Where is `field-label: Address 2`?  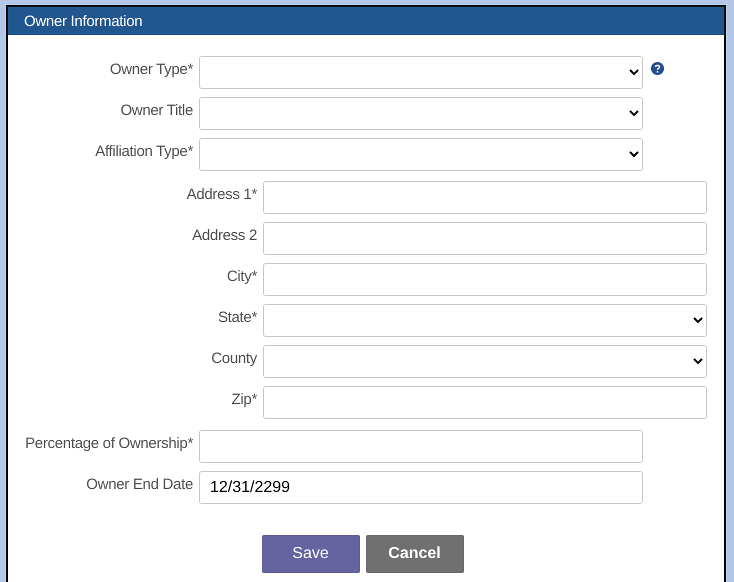 field-label: Address 2 is located at coordinates (224, 235).